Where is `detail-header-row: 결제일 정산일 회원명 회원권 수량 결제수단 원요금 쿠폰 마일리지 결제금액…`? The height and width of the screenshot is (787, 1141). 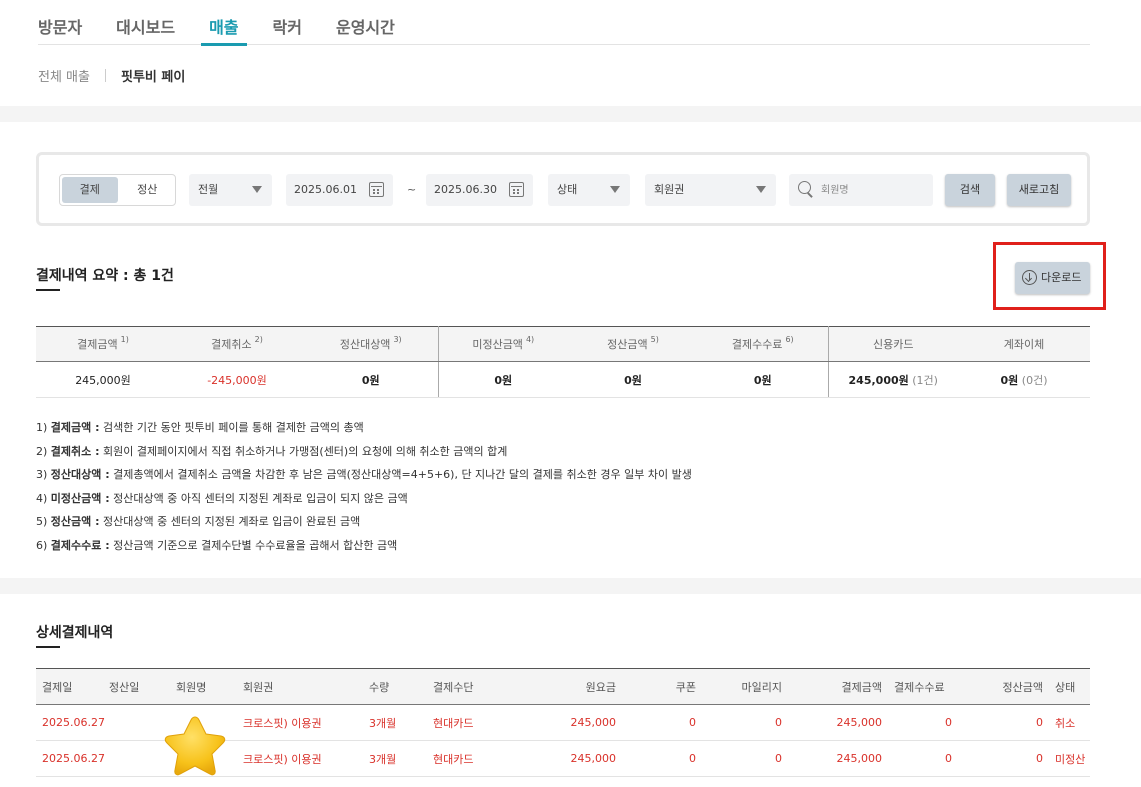
detail-header-row: 결제일 정산일 회원명 회원권 수량 결제수단 원요금 쿠폰 마일리지 결제금액… is located at coordinates (563, 686).